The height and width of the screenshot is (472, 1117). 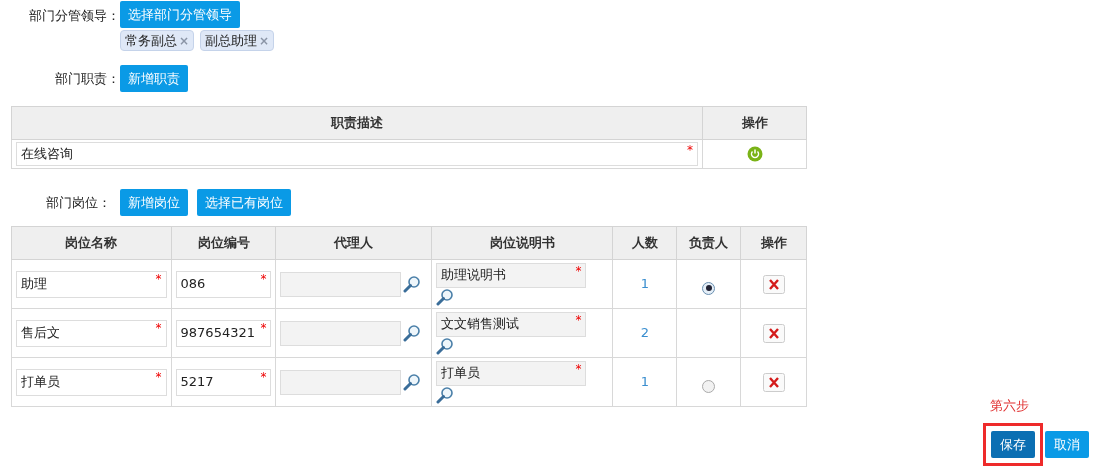 What do you see at coordinates (223, 284) in the screenshot?
I see `position-code-field: 086 *` at bounding box center [223, 284].